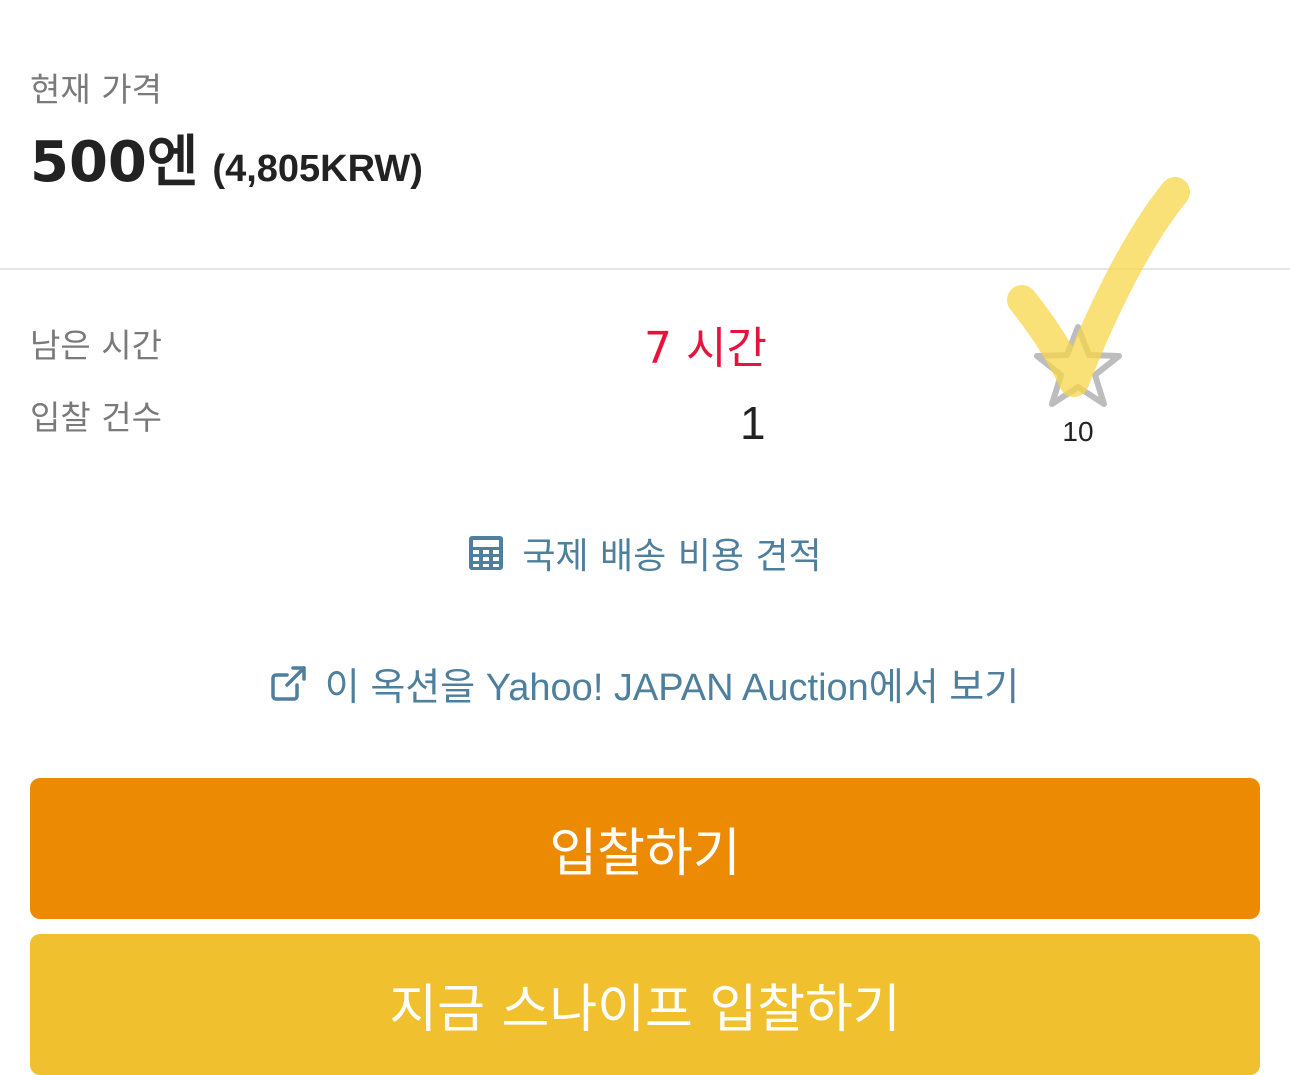 The image size is (1290, 1075). I want to click on time-left-label: 남은 시간, so click(96, 345).